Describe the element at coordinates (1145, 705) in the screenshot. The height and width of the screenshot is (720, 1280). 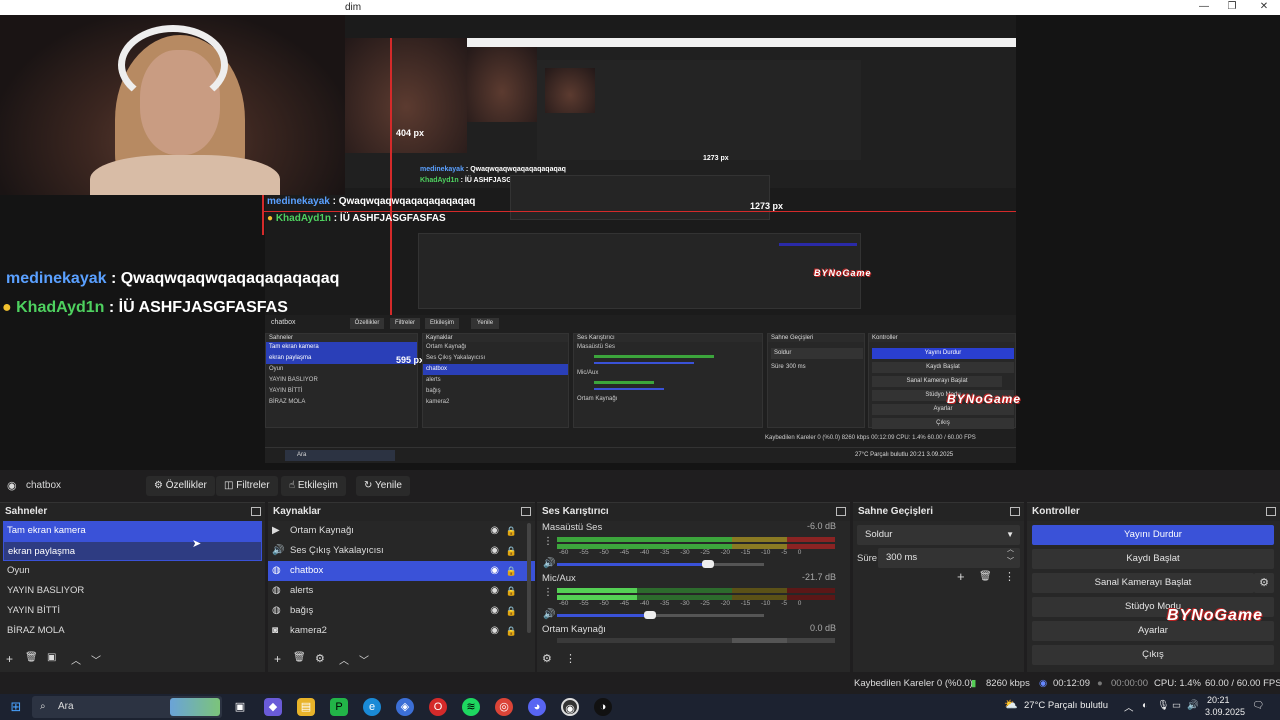
I see `tray-app-icon: ◐` at that location.